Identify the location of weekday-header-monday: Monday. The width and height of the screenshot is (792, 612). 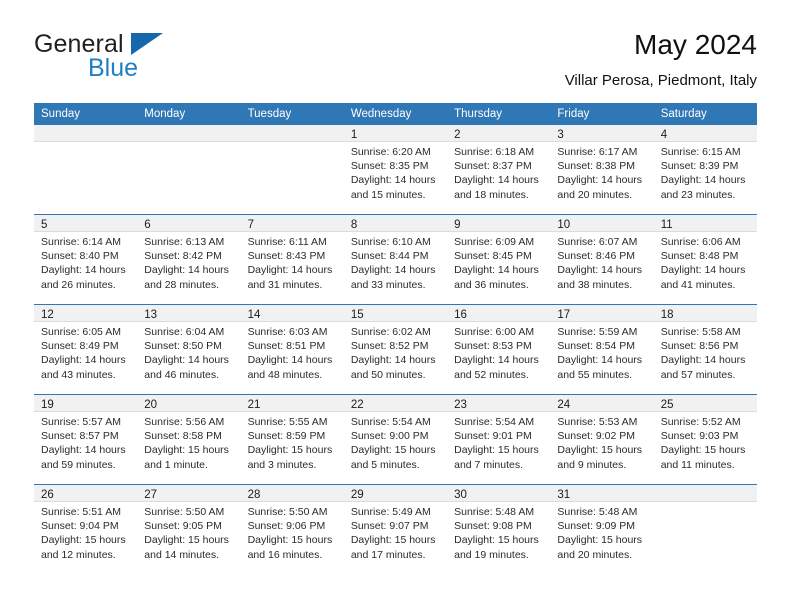
(165, 114).